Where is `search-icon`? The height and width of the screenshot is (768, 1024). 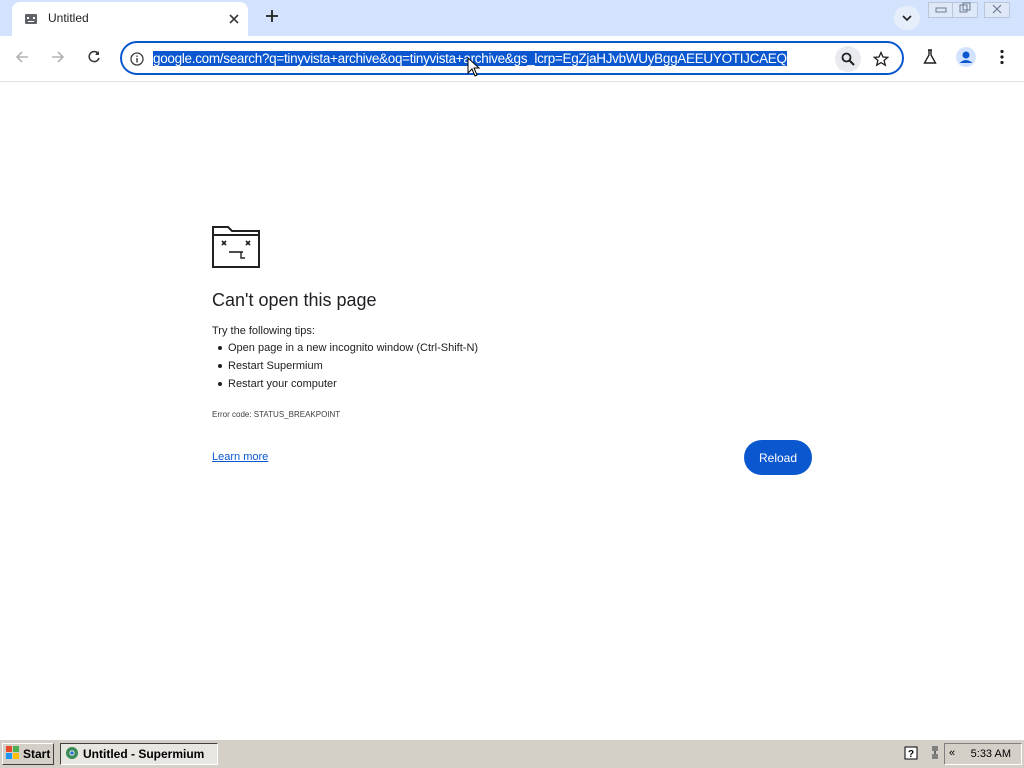
search-icon is located at coordinates (848, 59).